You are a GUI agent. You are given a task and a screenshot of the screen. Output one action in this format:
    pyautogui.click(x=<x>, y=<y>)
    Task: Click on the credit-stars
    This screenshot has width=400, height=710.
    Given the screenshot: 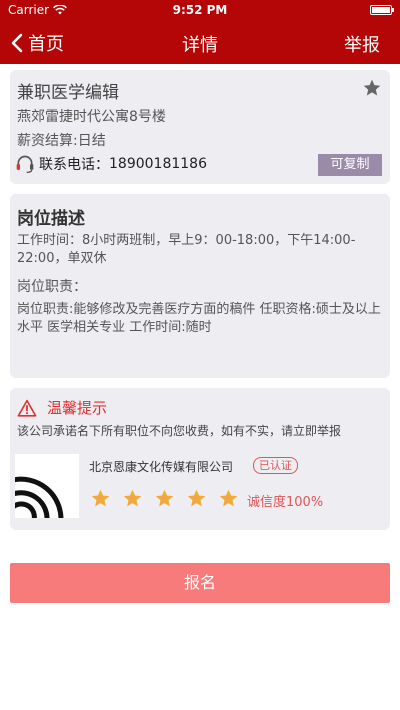 What is the action you would take?
    pyautogui.click(x=164, y=498)
    